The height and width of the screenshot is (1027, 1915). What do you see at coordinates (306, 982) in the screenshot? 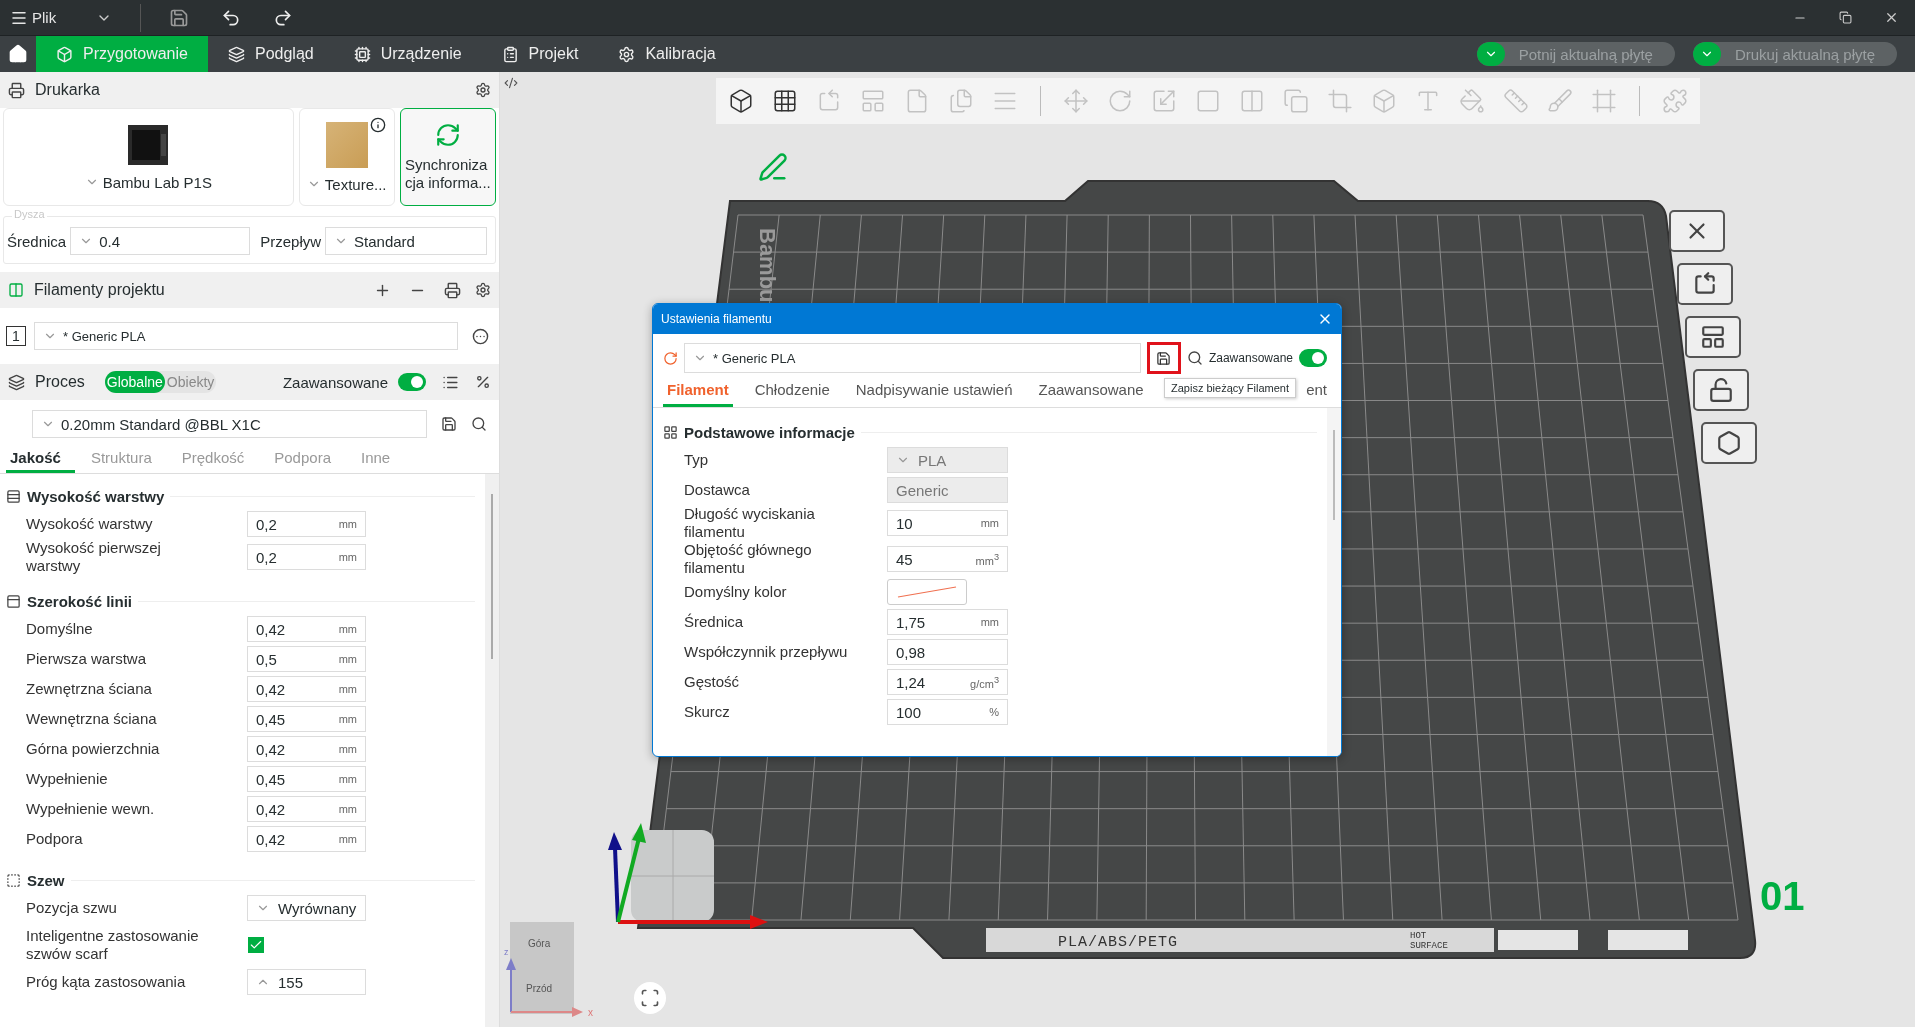
I see `spin-field: 155` at bounding box center [306, 982].